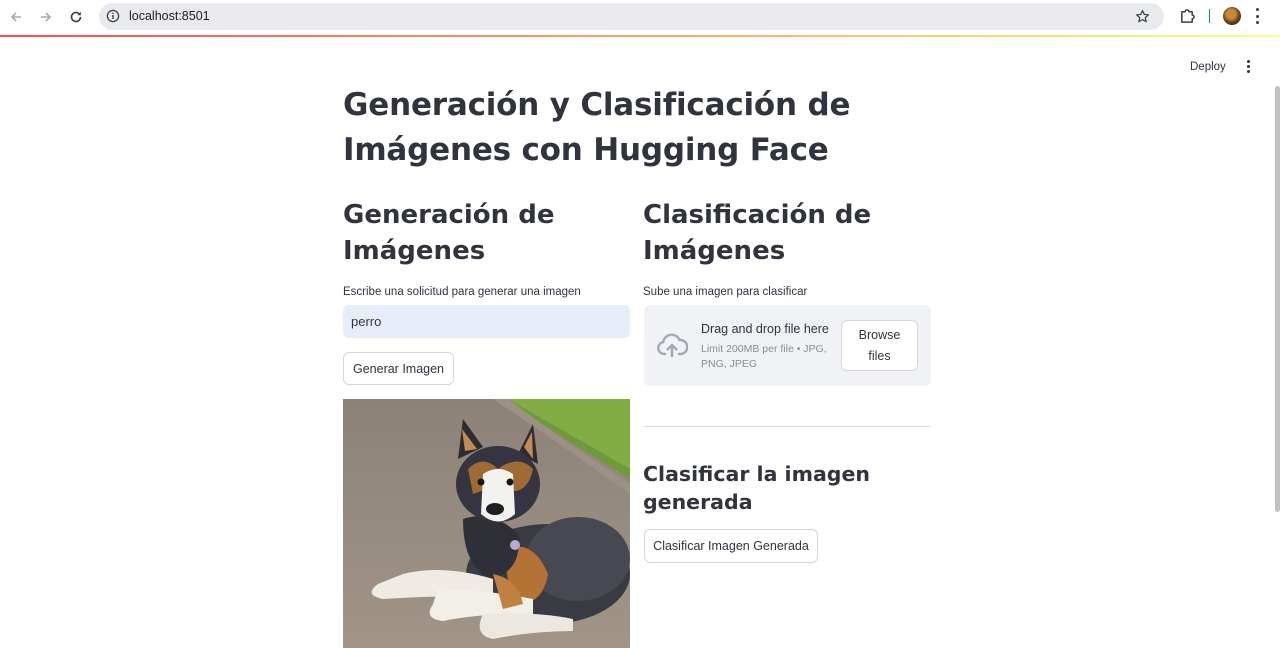 The width and height of the screenshot is (1280, 648). What do you see at coordinates (1248, 66) in the screenshot?
I see `main-menu-more-vert-icon` at bounding box center [1248, 66].